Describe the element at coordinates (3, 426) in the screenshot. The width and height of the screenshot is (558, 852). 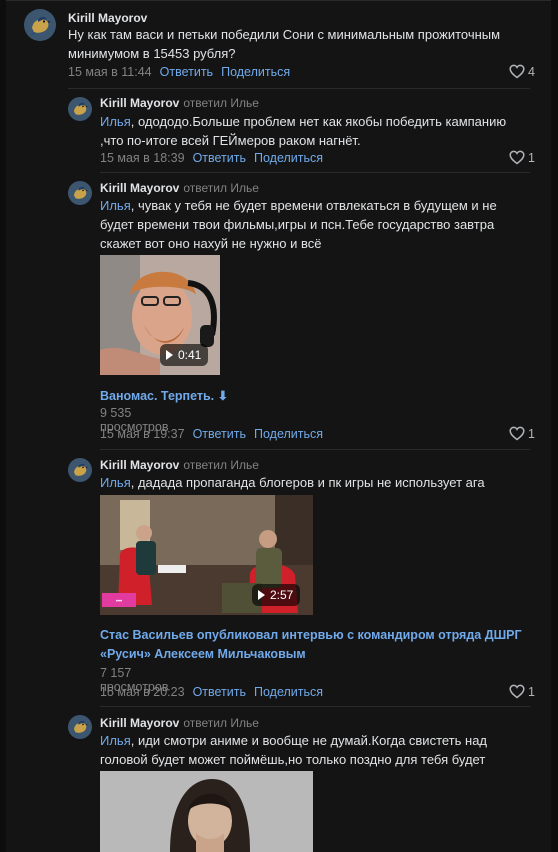
I see `window-frame-left` at that location.